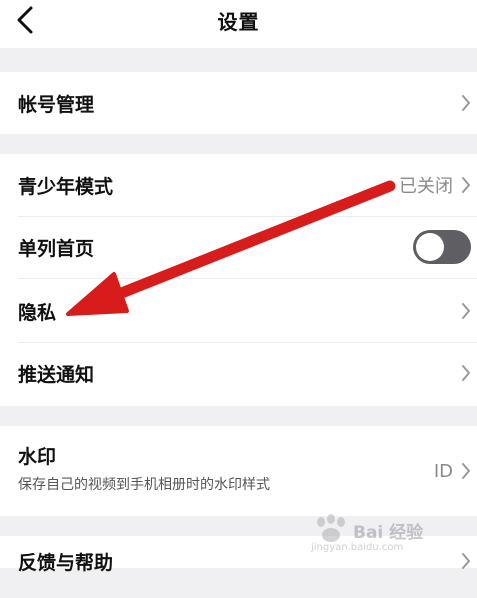  Describe the element at coordinates (37, 312) in the screenshot. I see `privacy-label: 隐私` at that location.